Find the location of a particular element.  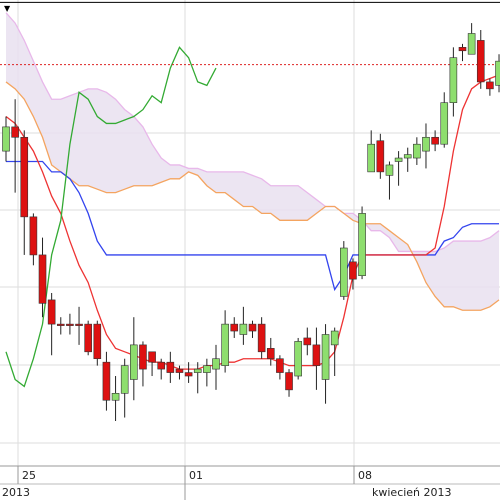

day-tick-label: 25 is located at coordinates (29, 475).